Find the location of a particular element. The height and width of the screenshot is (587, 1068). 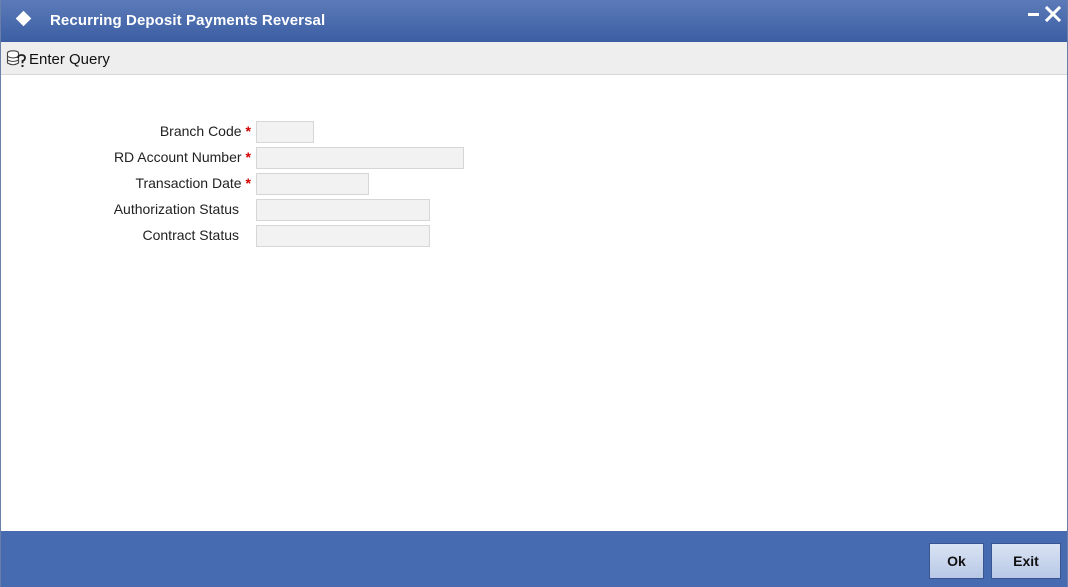

enter-query-icon is located at coordinates (16, 58).